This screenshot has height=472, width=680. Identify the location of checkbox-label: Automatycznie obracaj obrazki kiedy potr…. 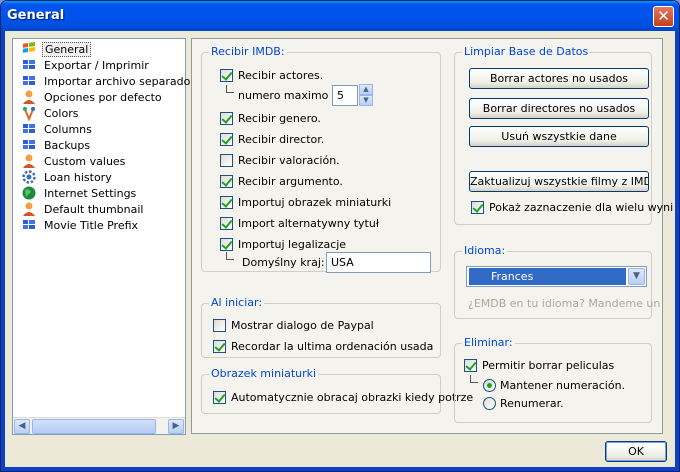
(352, 397).